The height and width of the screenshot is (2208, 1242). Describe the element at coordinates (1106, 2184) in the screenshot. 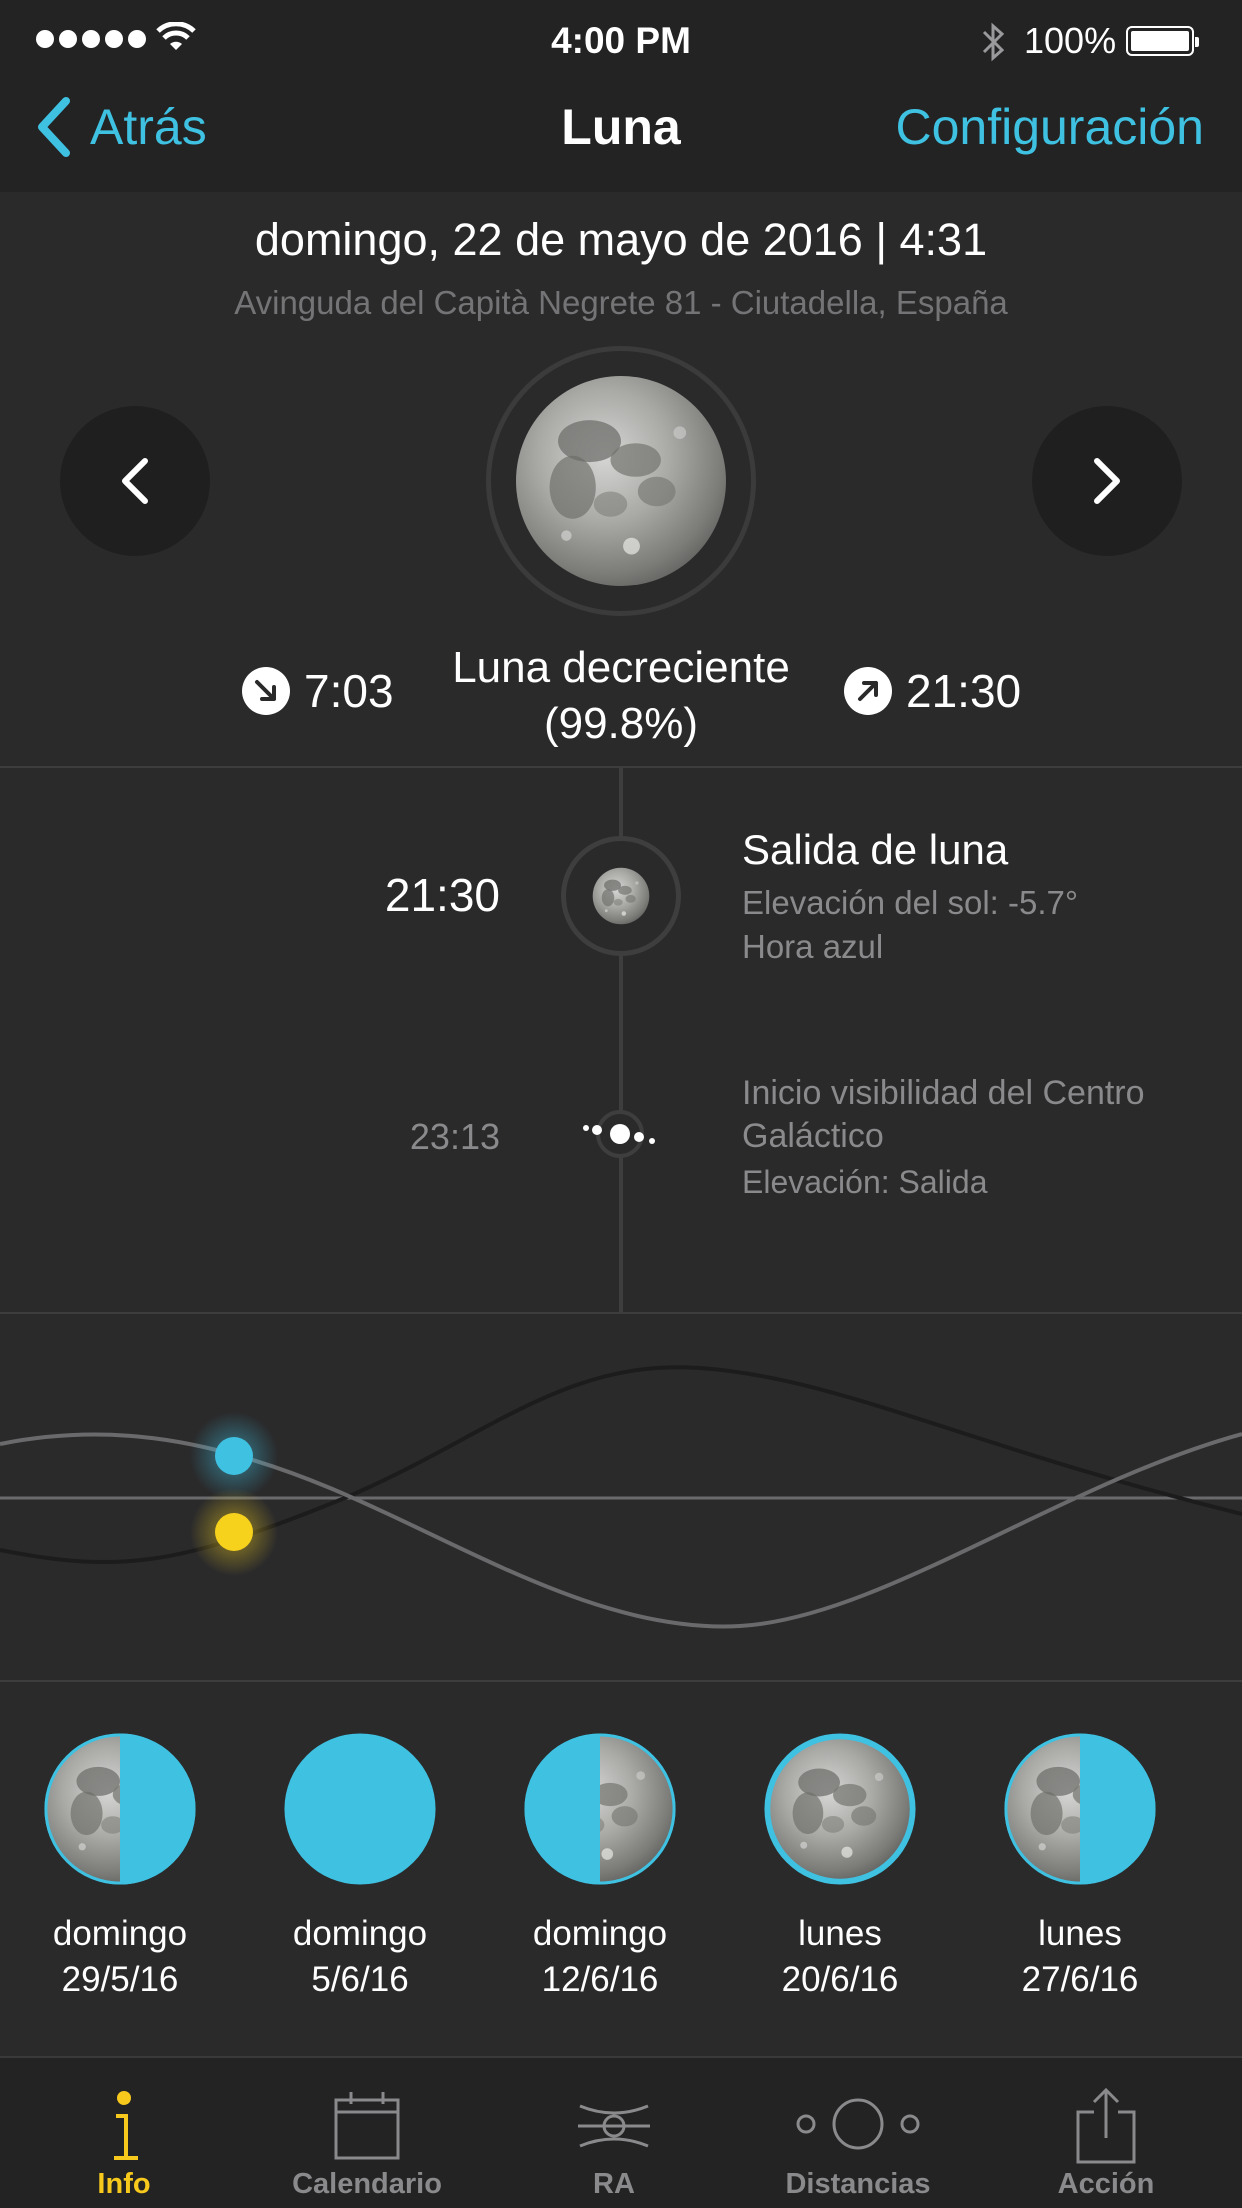

I see `tab-label: Acción` at that location.